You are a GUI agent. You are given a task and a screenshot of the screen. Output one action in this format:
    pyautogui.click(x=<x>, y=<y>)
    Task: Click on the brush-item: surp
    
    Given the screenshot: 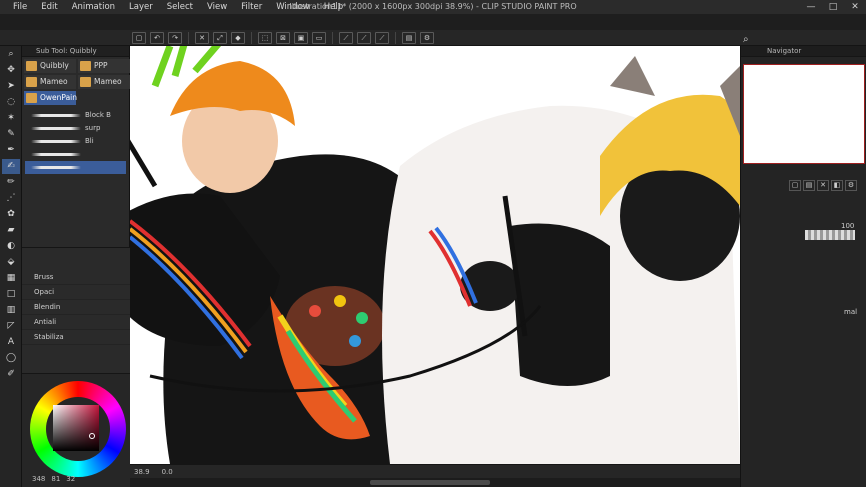 What is the action you would take?
    pyautogui.click(x=75, y=128)
    